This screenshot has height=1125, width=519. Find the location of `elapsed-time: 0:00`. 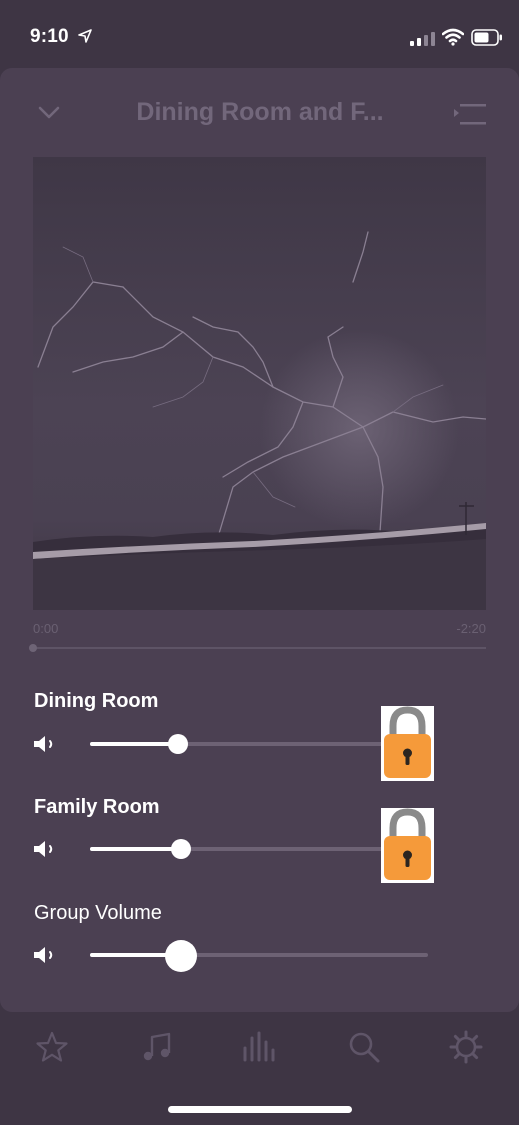

elapsed-time: 0:00 is located at coordinates (46, 628).